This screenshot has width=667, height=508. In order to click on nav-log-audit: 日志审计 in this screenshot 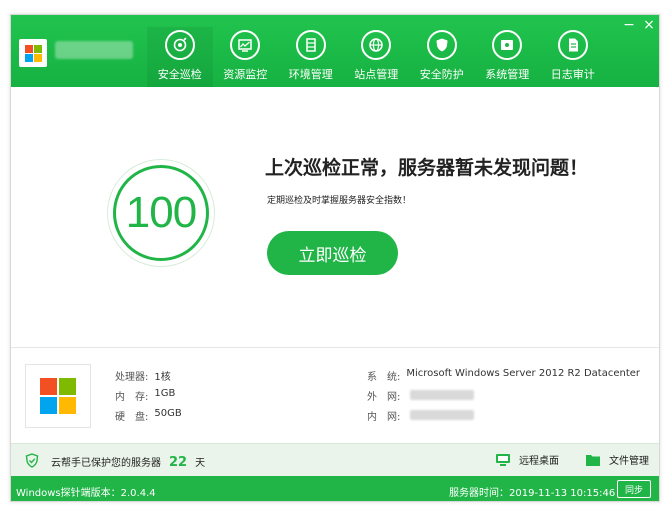, I will do `click(573, 57)`.